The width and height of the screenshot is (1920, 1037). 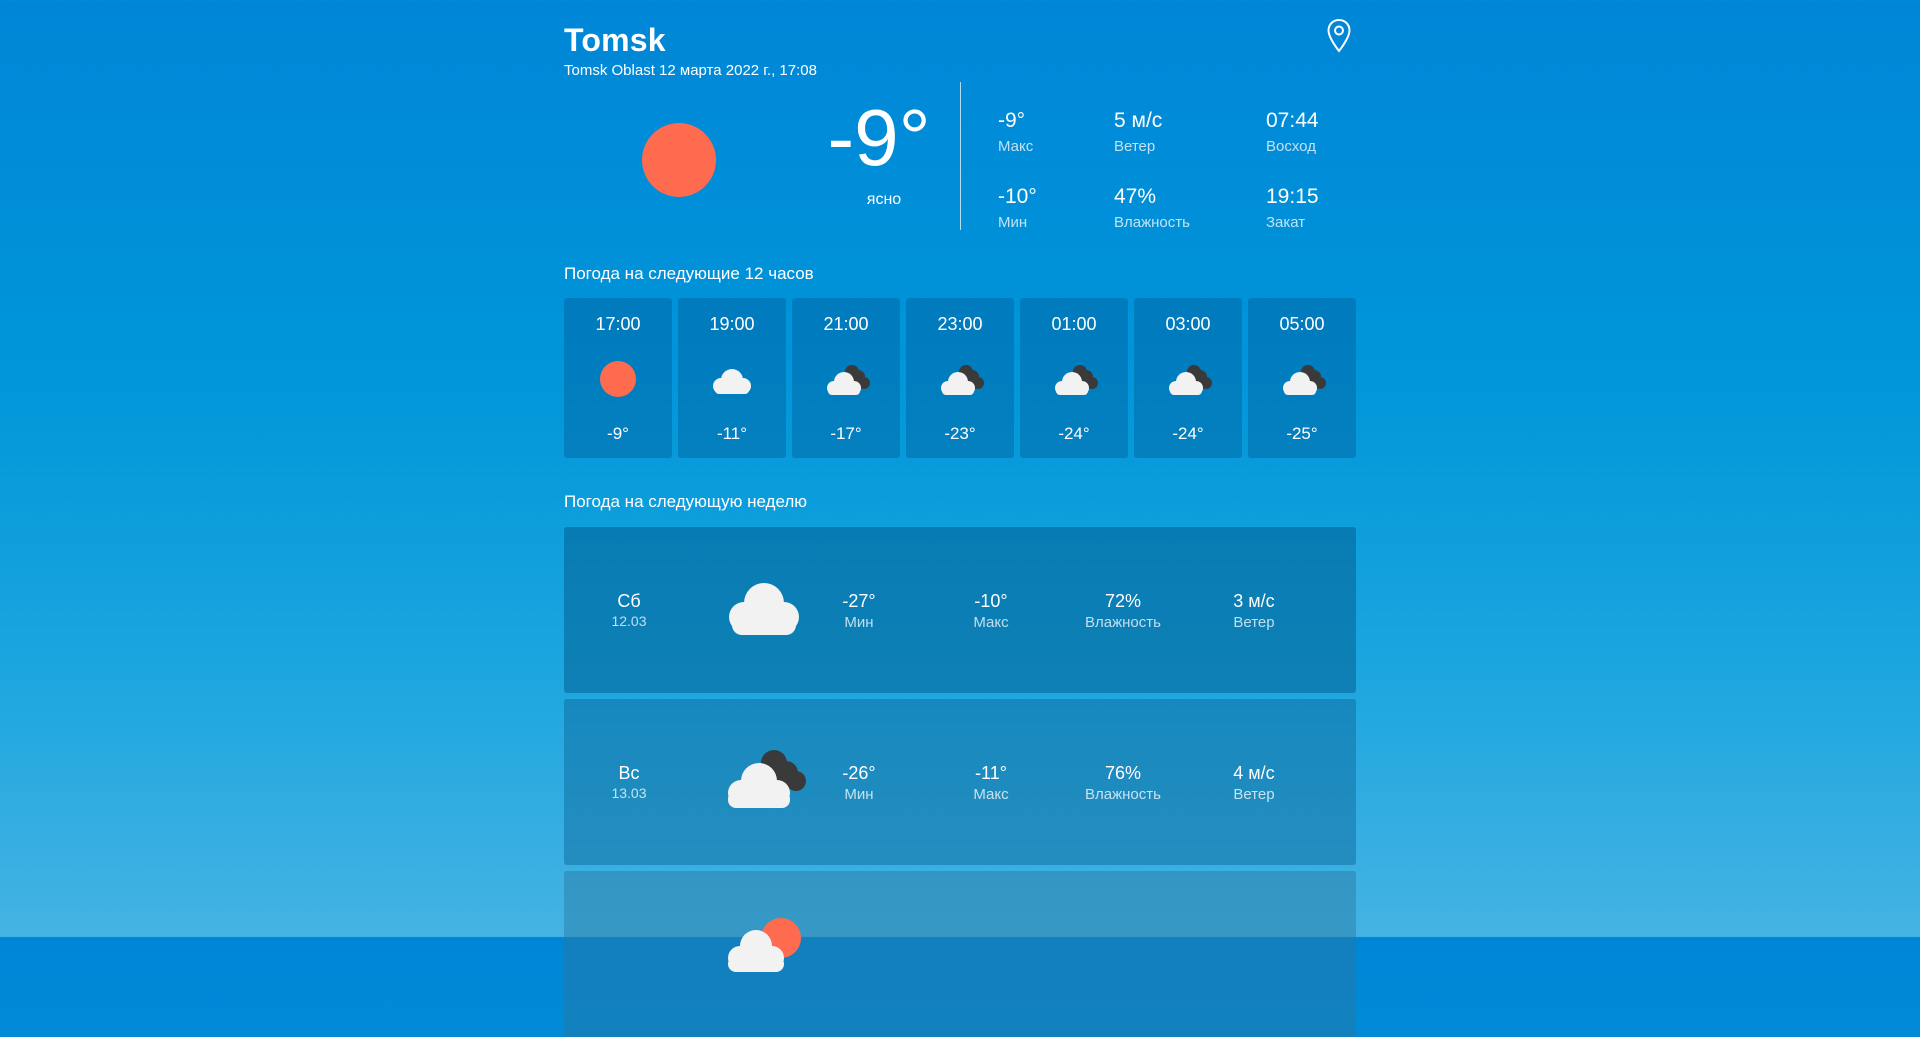 I want to click on stat-label: Закат, so click(x=1286, y=222).